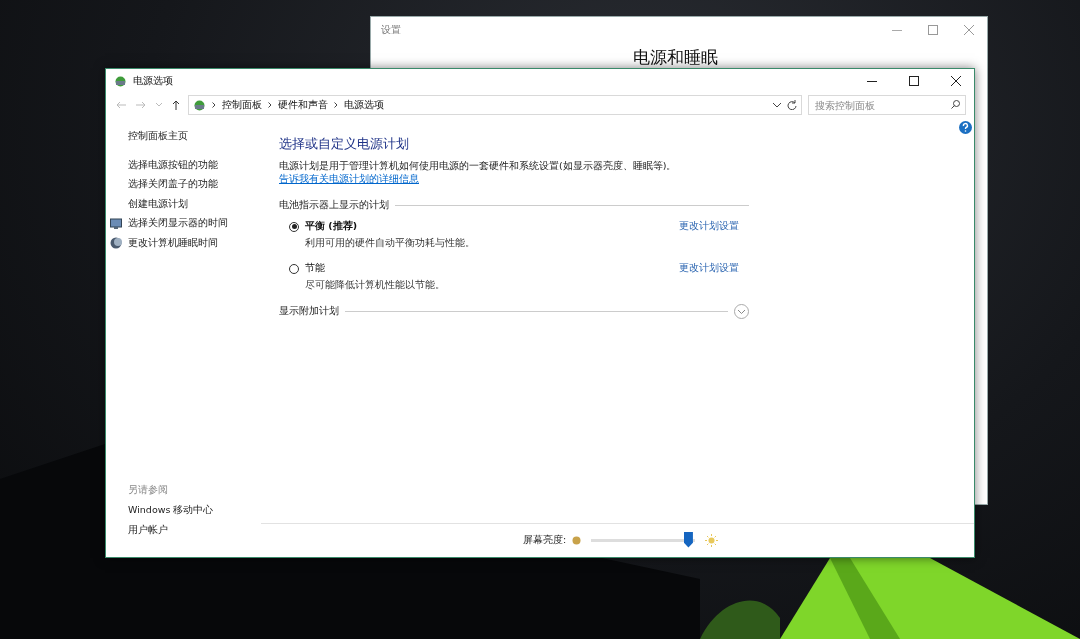 This screenshot has height=639, width=1080. I want to click on sidebar-link: 选择关闭盖子的功能, so click(185, 185).